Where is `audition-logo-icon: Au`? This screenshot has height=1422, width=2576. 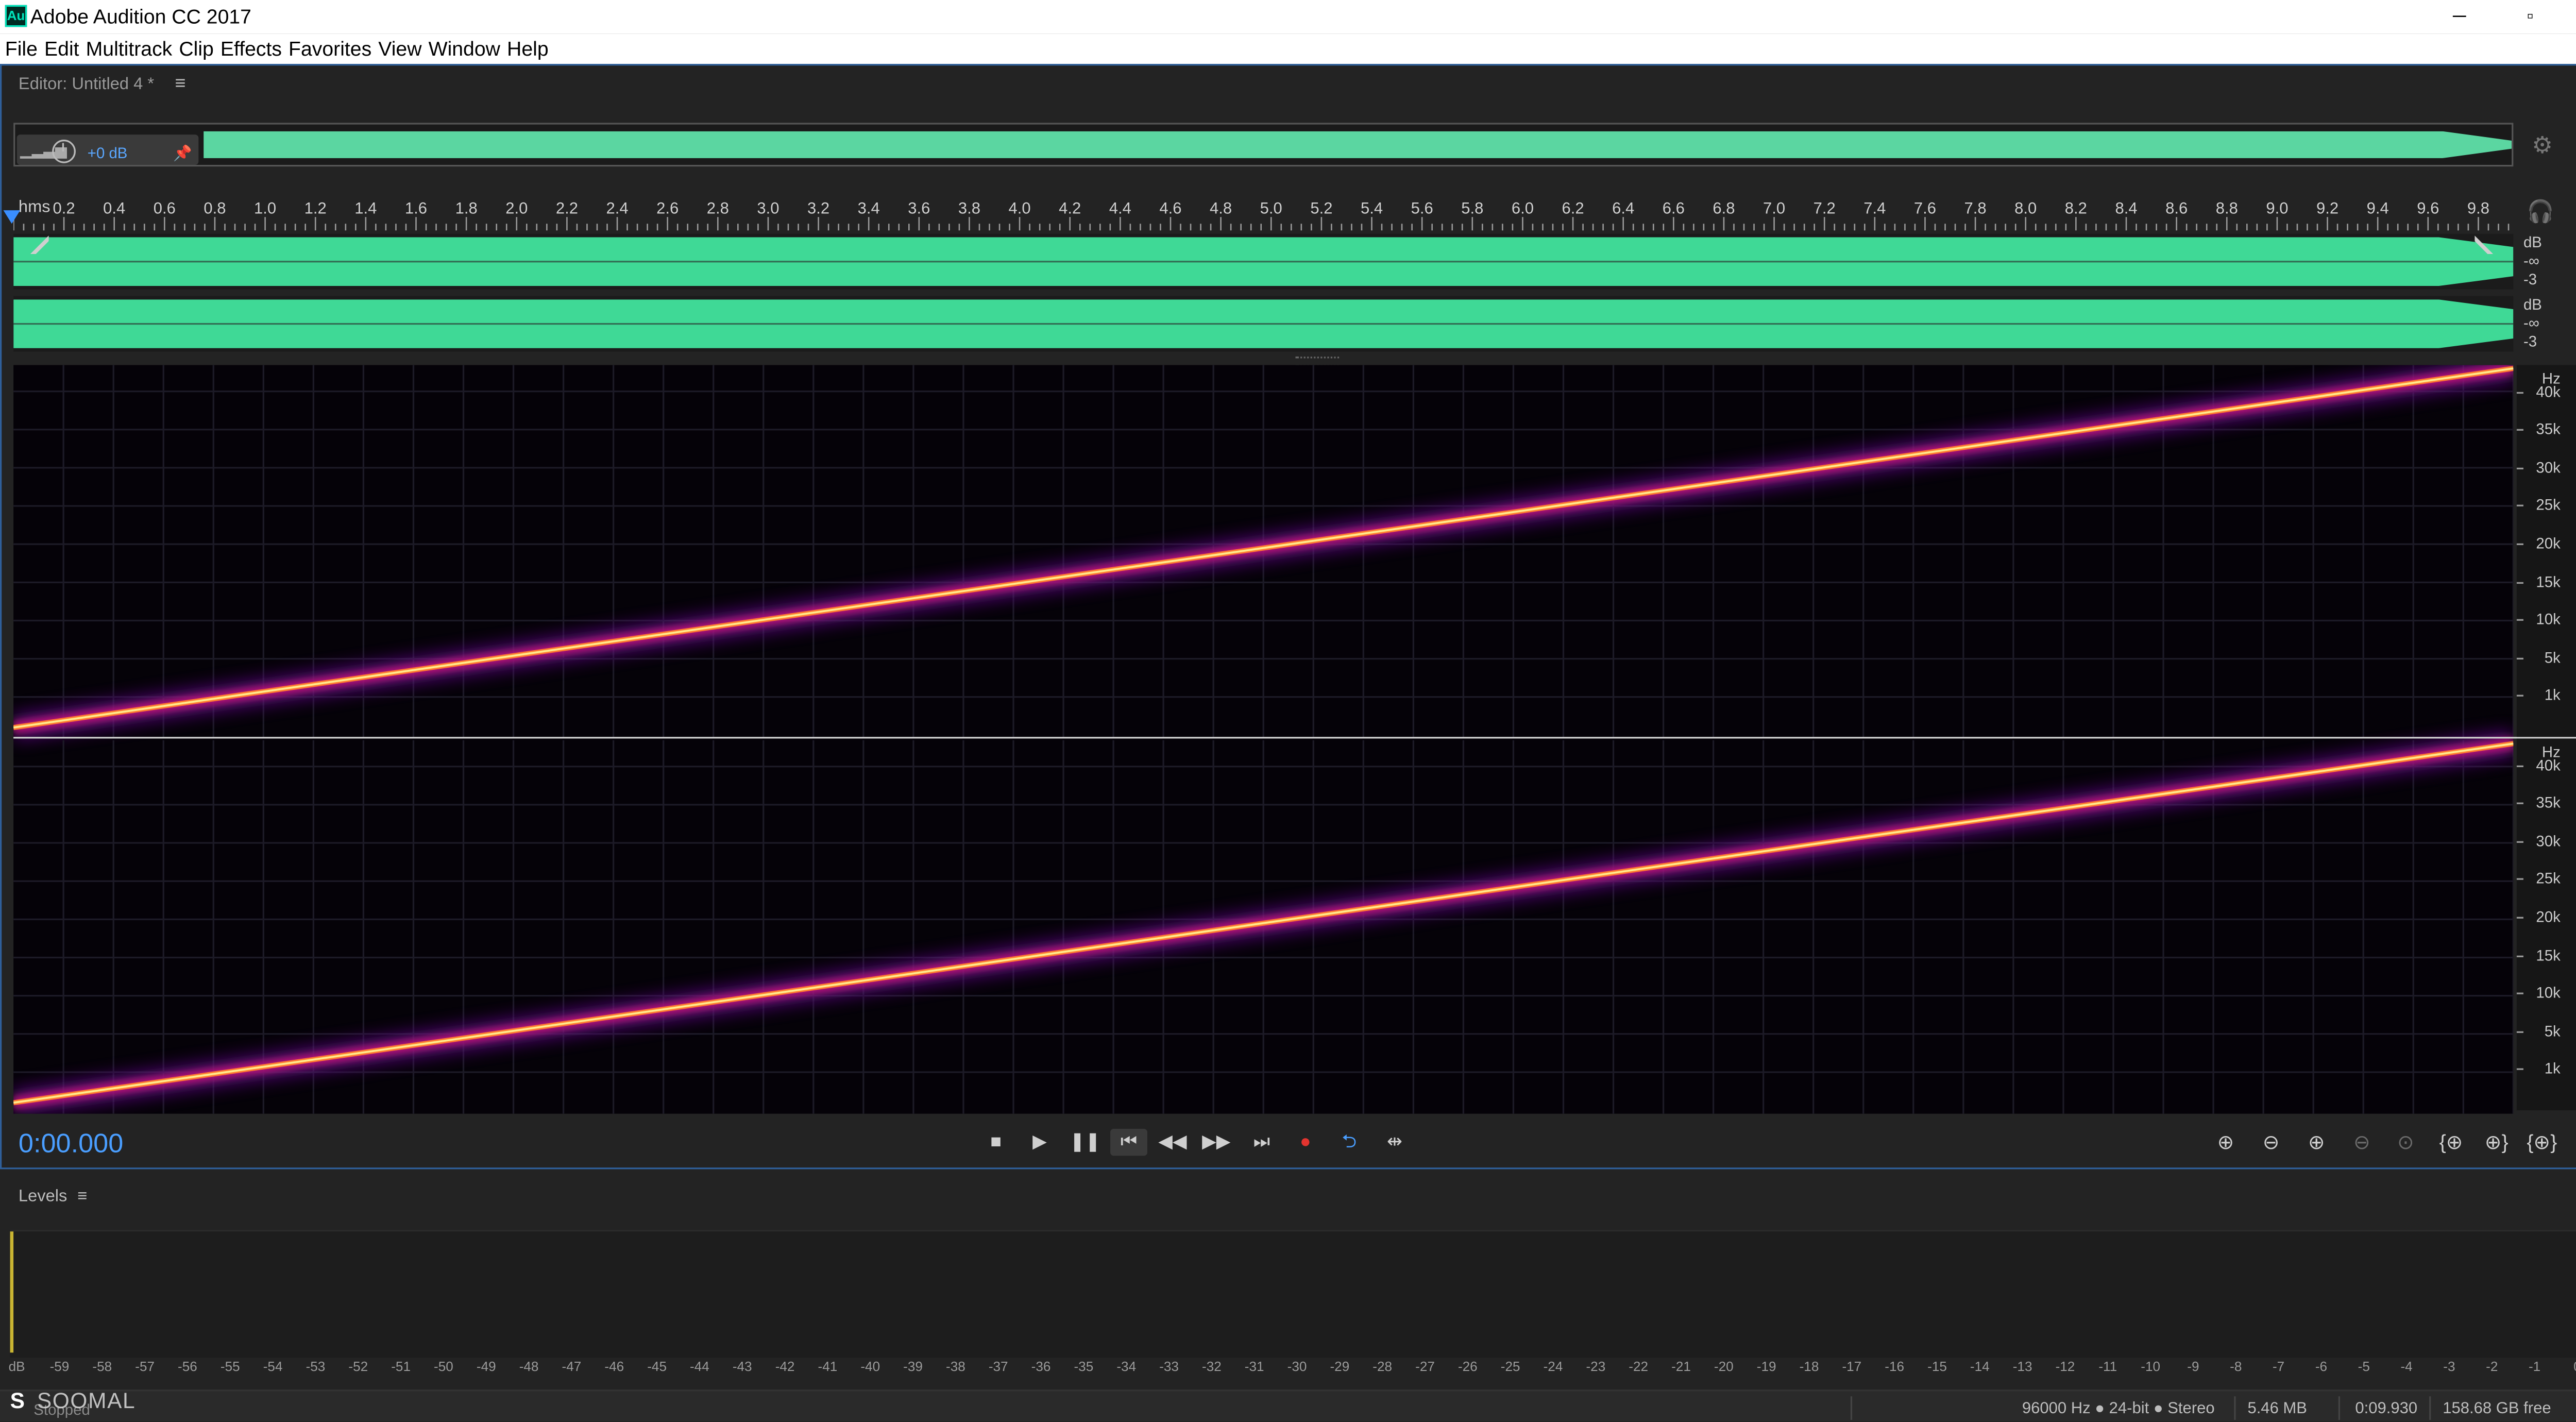
audition-logo-icon: Au is located at coordinates (16, 16).